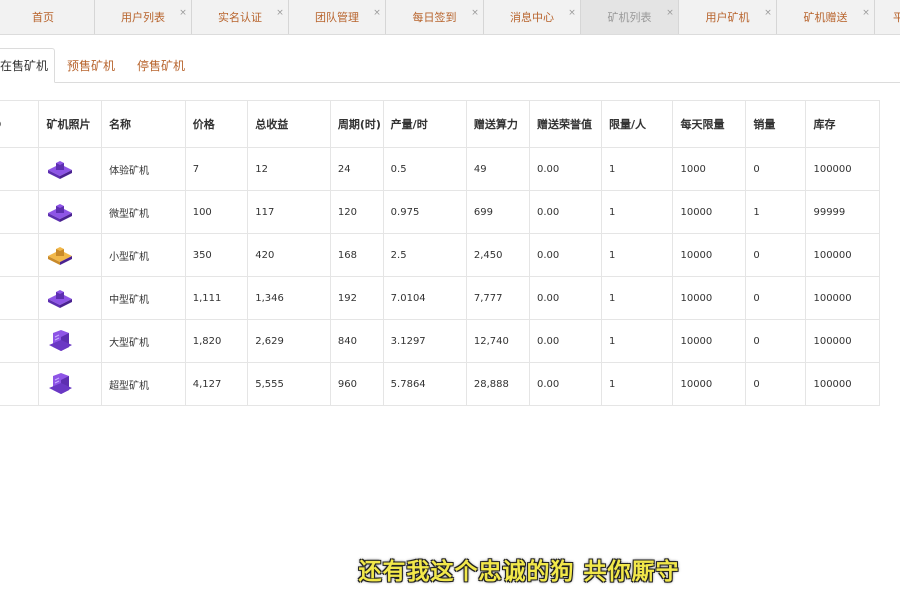 The image size is (900, 600). I want to click on col-header-total: 总收益, so click(289, 124).